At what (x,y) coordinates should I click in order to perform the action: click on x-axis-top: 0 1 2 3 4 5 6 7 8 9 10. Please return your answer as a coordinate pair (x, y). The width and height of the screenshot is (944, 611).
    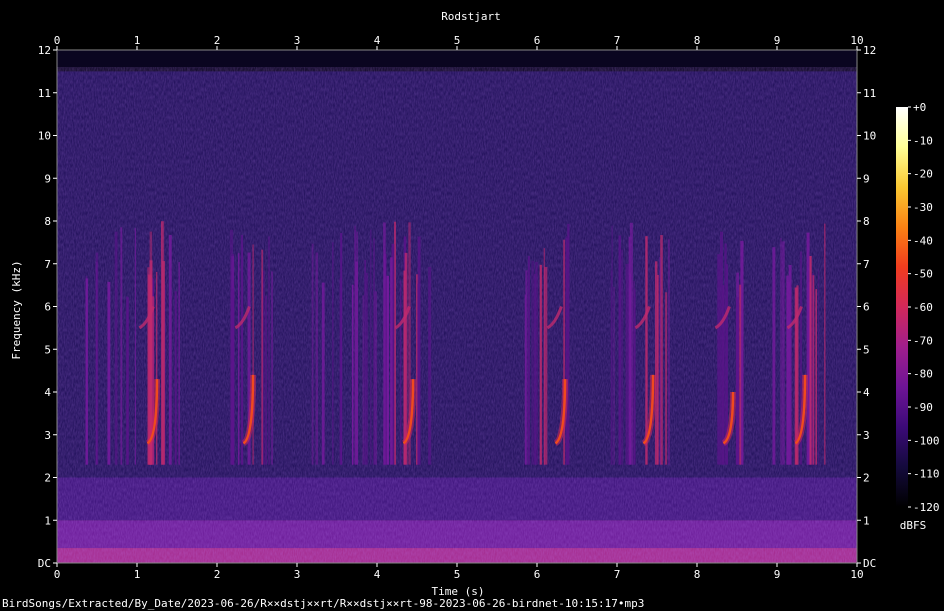
    Looking at the image, I should click on (459, 42).